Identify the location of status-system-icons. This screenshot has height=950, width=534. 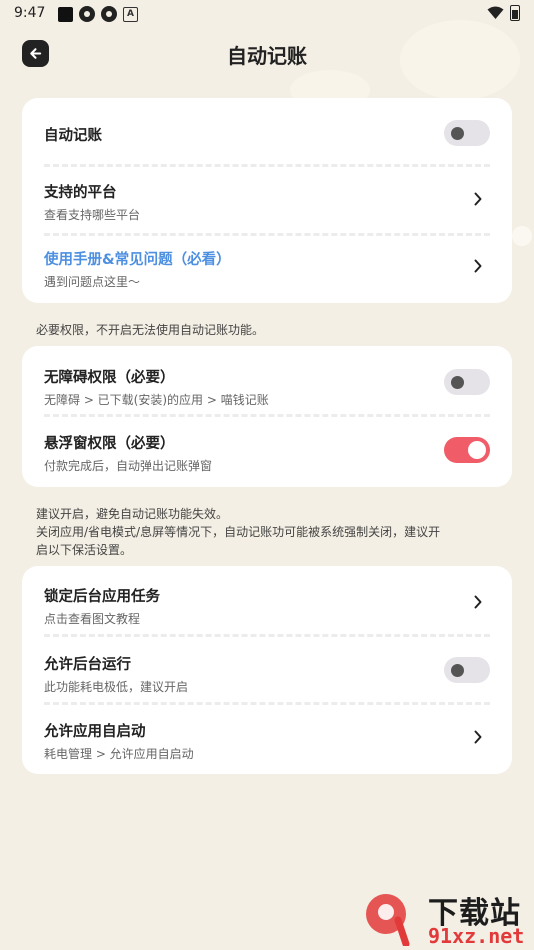
(503, 13).